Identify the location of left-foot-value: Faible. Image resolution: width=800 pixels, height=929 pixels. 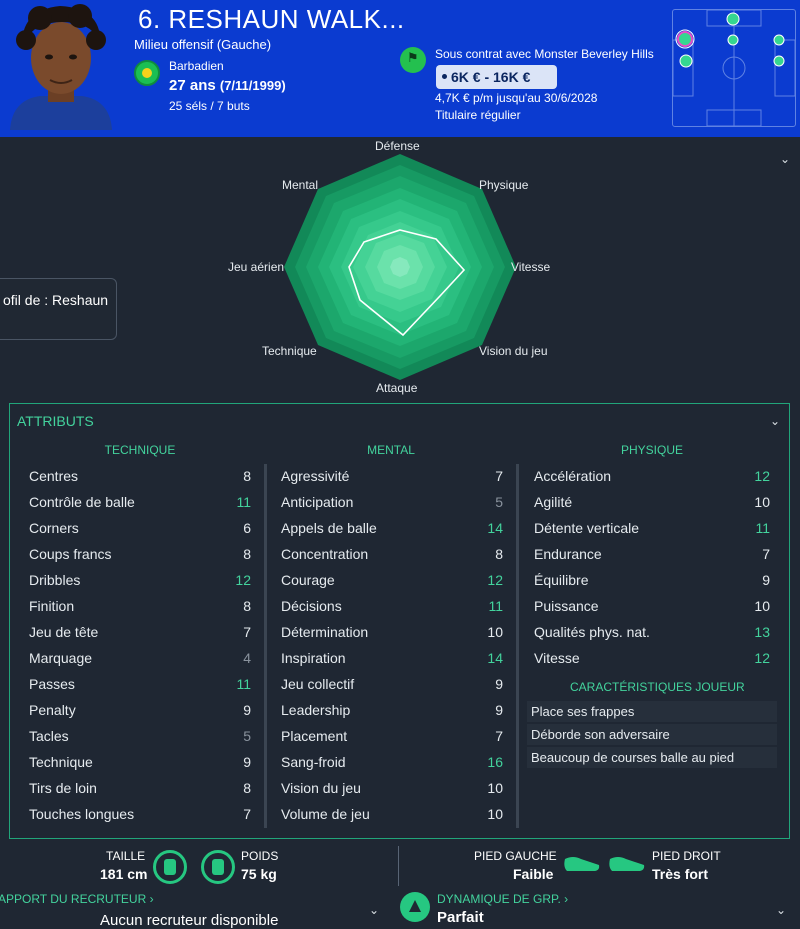
(533, 874).